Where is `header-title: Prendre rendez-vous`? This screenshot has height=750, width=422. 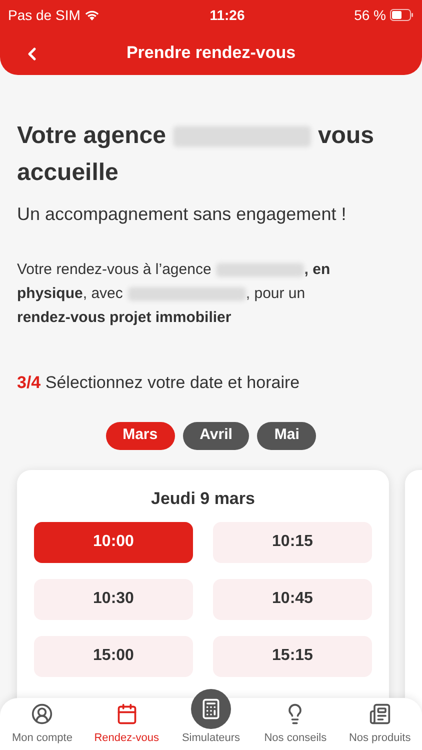 header-title: Prendre rendez-vous is located at coordinates (211, 53).